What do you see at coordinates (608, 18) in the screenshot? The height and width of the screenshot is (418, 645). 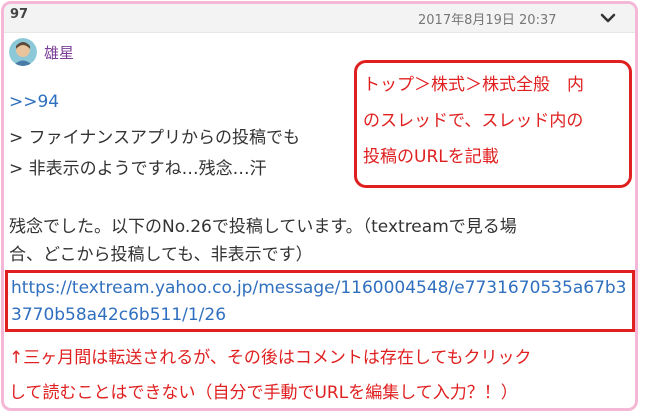 I see `chevron-down-icon` at bounding box center [608, 18].